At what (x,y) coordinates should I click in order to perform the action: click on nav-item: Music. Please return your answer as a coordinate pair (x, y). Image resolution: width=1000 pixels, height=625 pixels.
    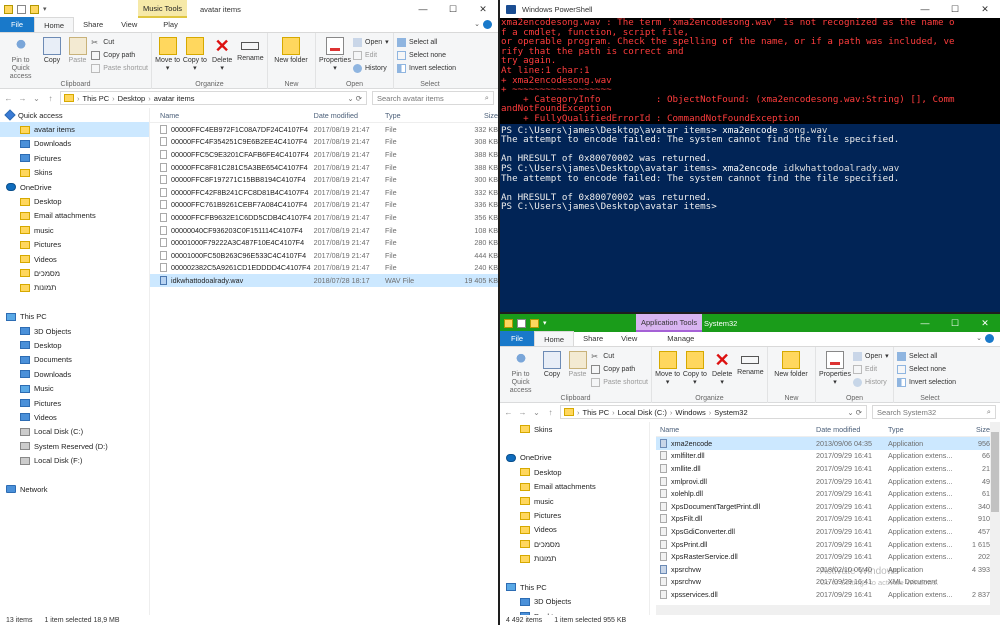
    Looking at the image, I should click on (74, 388).